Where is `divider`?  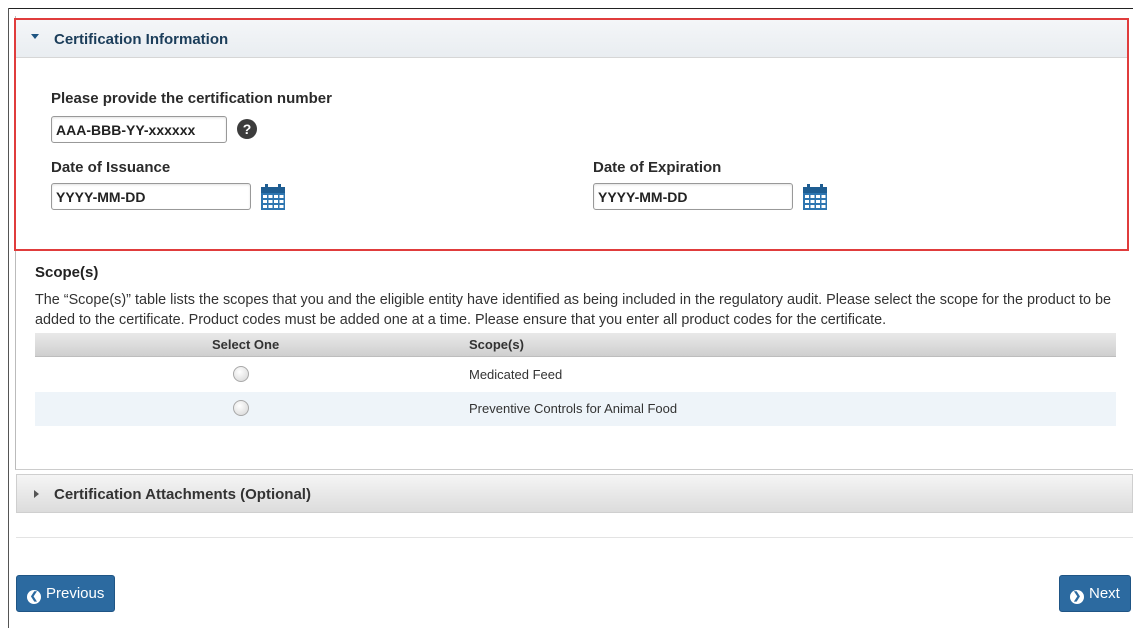
divider is located at coordinates (574, 537).